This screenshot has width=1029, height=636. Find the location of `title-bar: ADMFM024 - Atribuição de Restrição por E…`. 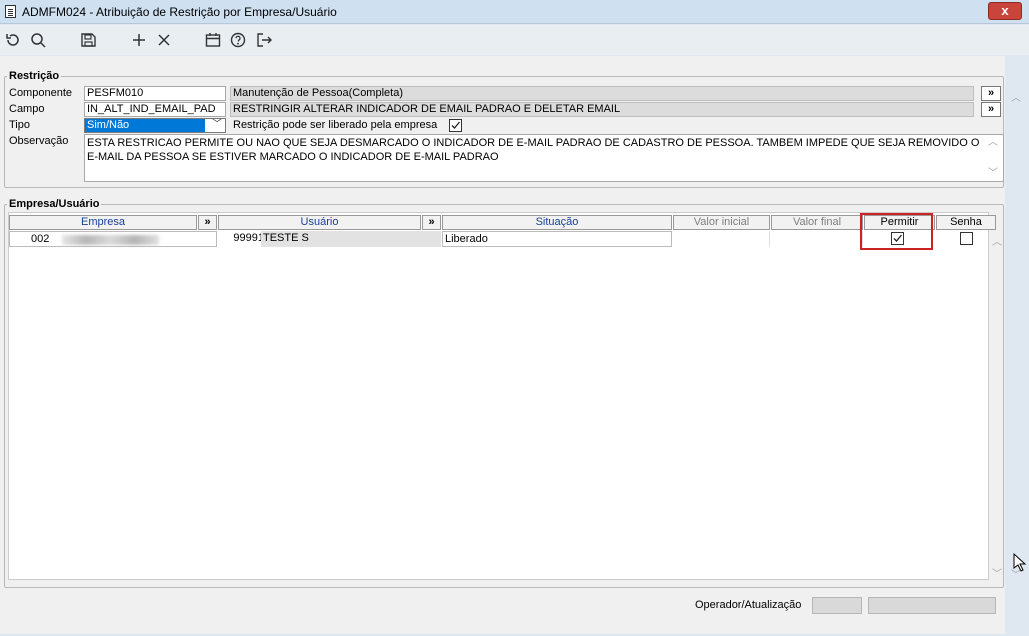

title-bar: ADMFM024 - Atribuição de Restrição por E… is located at coordinates (514, 12).